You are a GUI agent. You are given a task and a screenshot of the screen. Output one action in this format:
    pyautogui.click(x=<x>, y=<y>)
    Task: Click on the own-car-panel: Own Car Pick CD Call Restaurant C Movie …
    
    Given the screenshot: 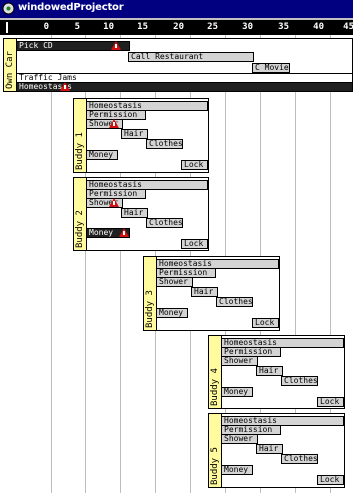 What is the action you would take?
    pyautogui.click(x=178, y=65)
    